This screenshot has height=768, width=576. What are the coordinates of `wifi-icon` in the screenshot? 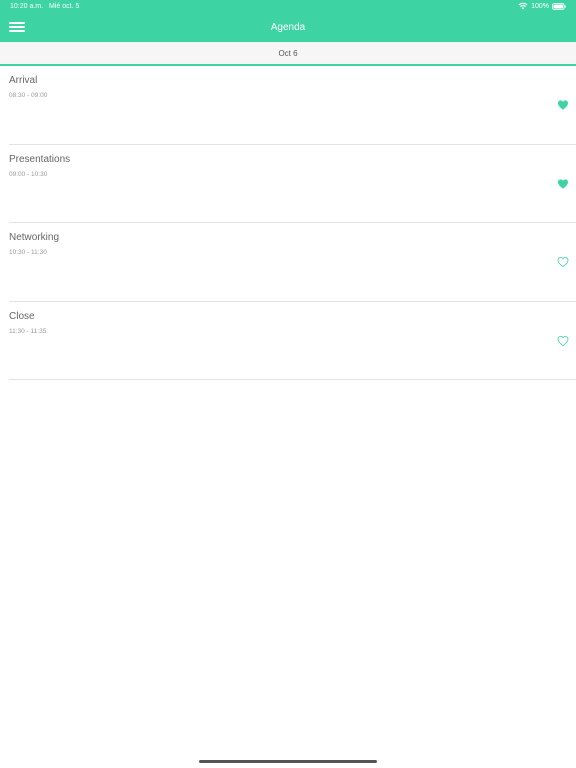 It's located at (523, 6).